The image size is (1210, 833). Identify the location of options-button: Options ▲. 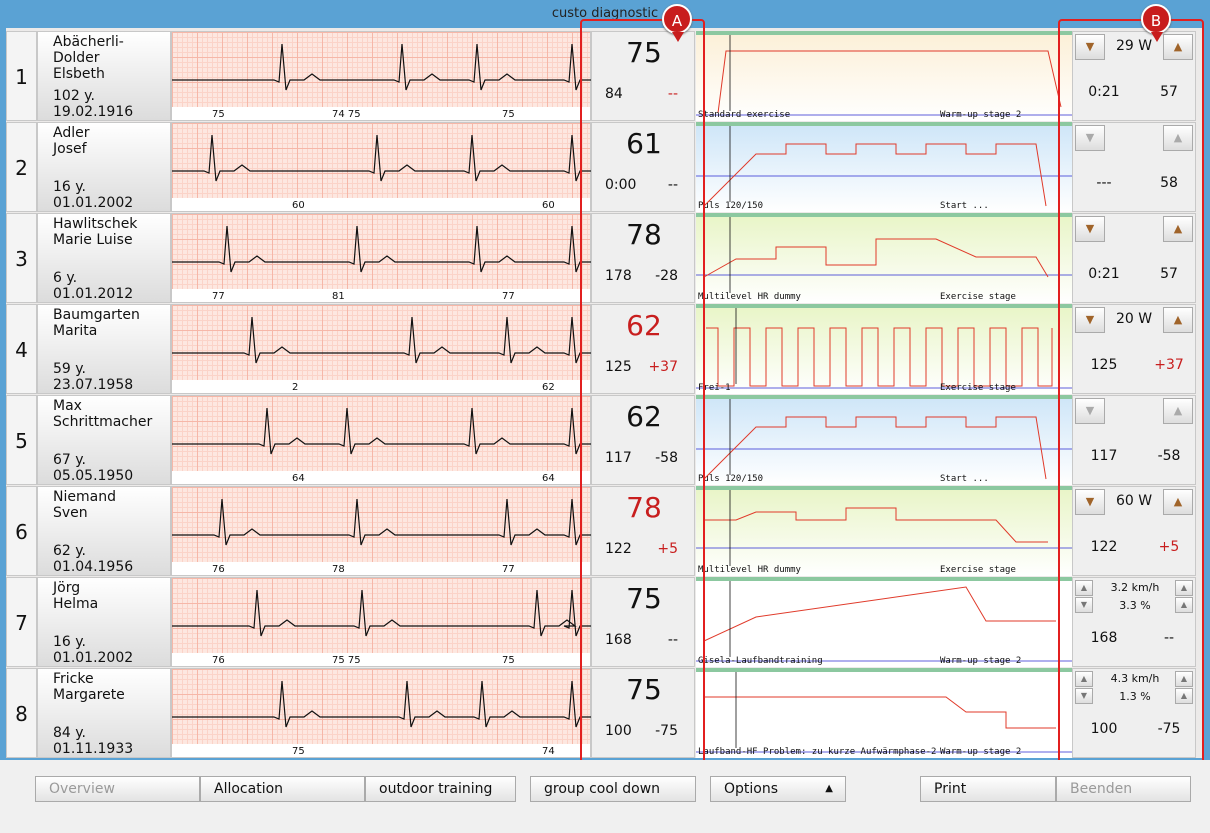
(778, 789).